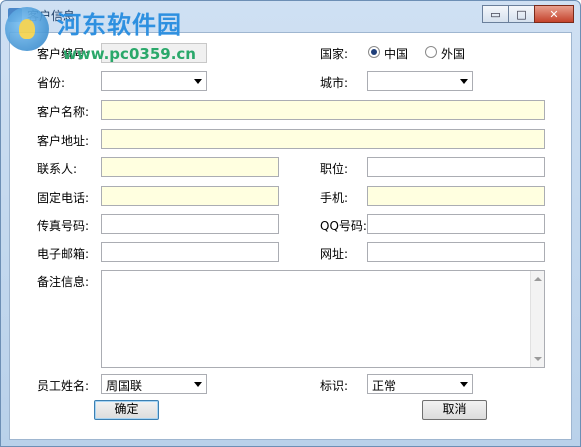  I want to click on email-label: 电子邮箱:, so click(63, 254).